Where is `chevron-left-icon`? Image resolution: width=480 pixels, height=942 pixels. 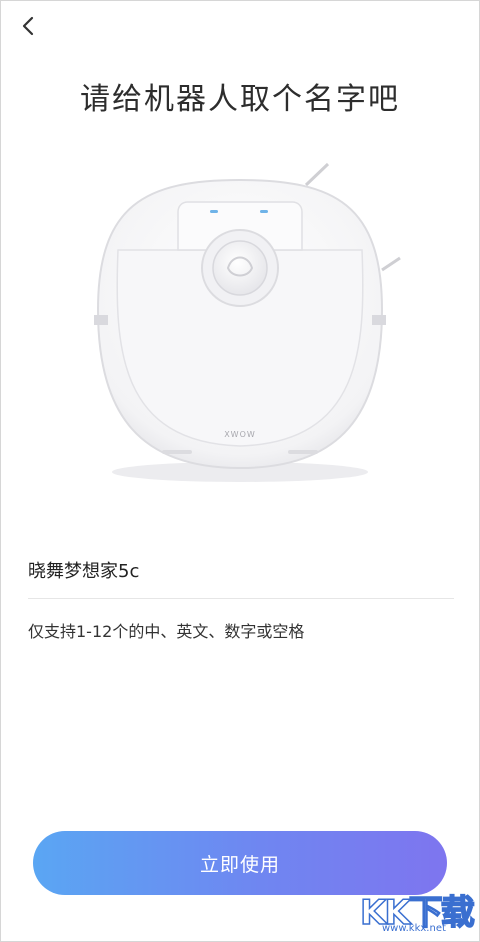 chevron-left-icon is located at coordinates (28, 26).